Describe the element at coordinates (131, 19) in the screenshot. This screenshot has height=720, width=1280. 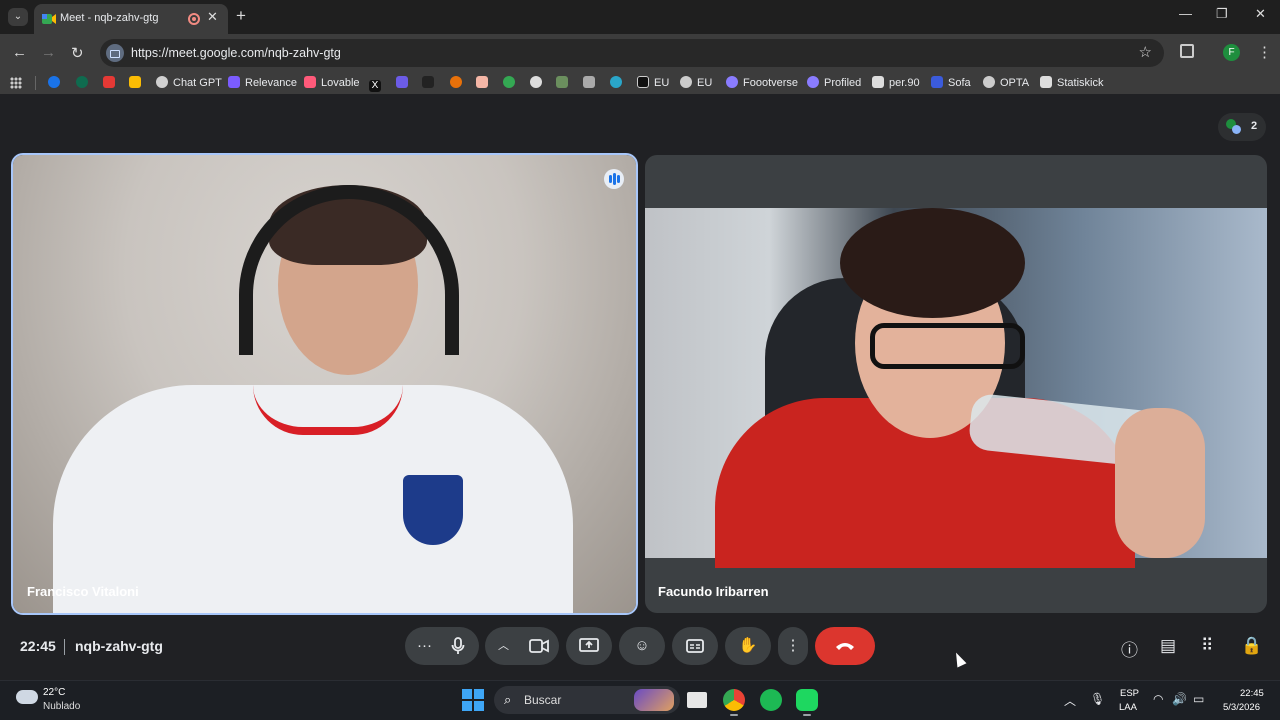
I see `tab-meet: Meet - nqb-zahv-gtg ✕` at that location.